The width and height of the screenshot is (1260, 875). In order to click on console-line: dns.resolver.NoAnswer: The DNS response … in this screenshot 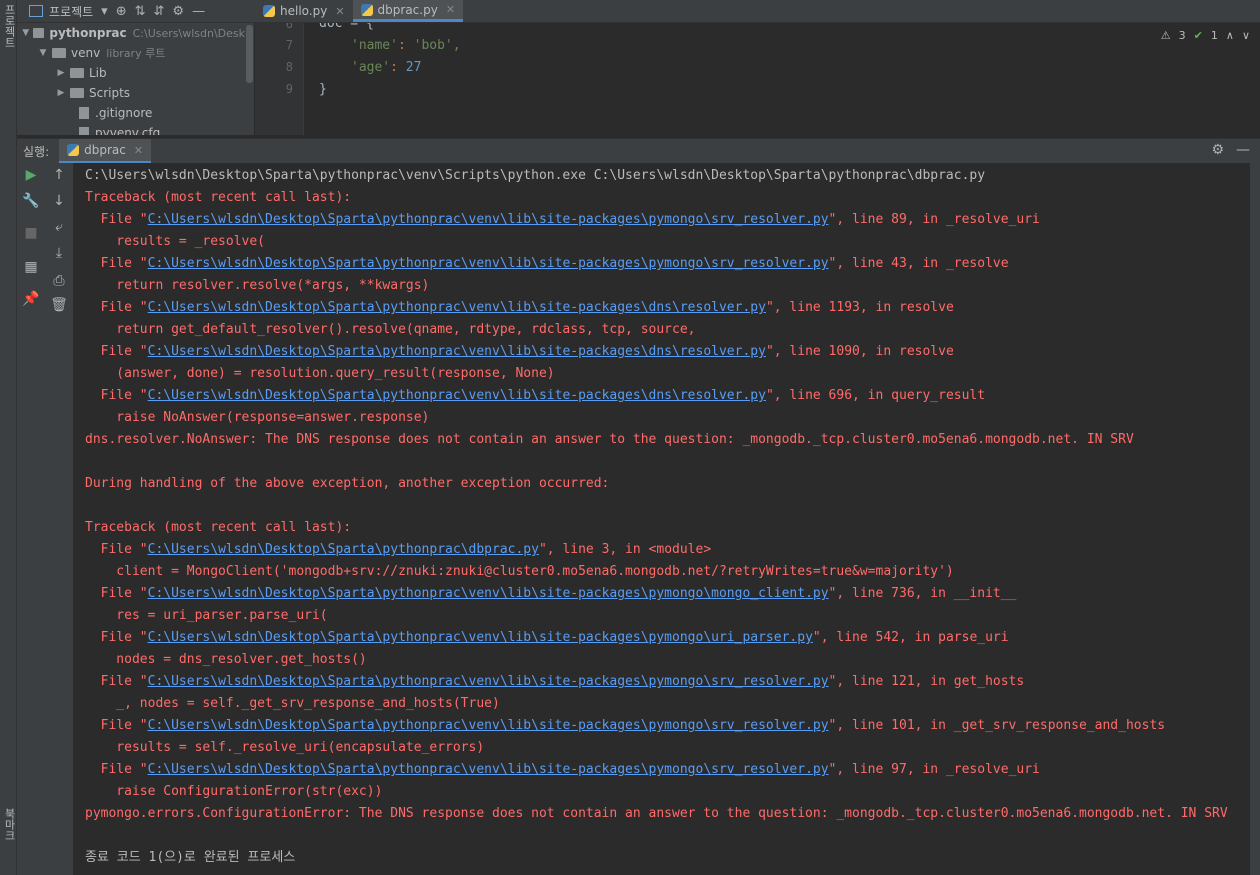, I will do `click(609, 439)`.